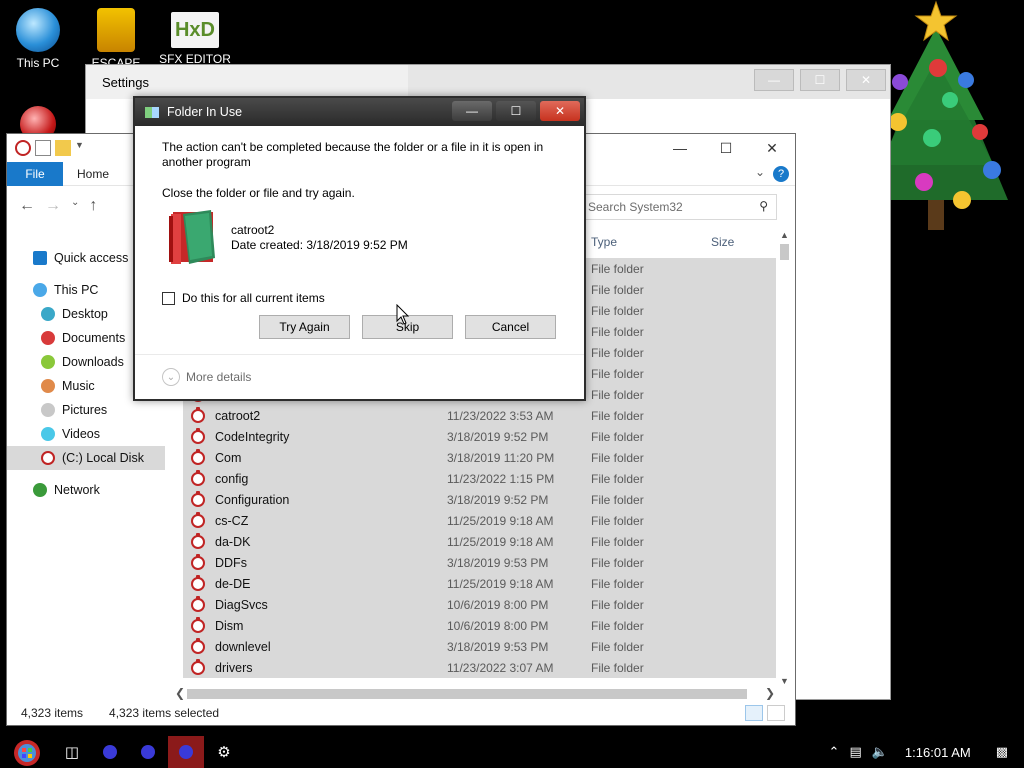  I want to click on nav-item-network: Network, so click(86, 490).